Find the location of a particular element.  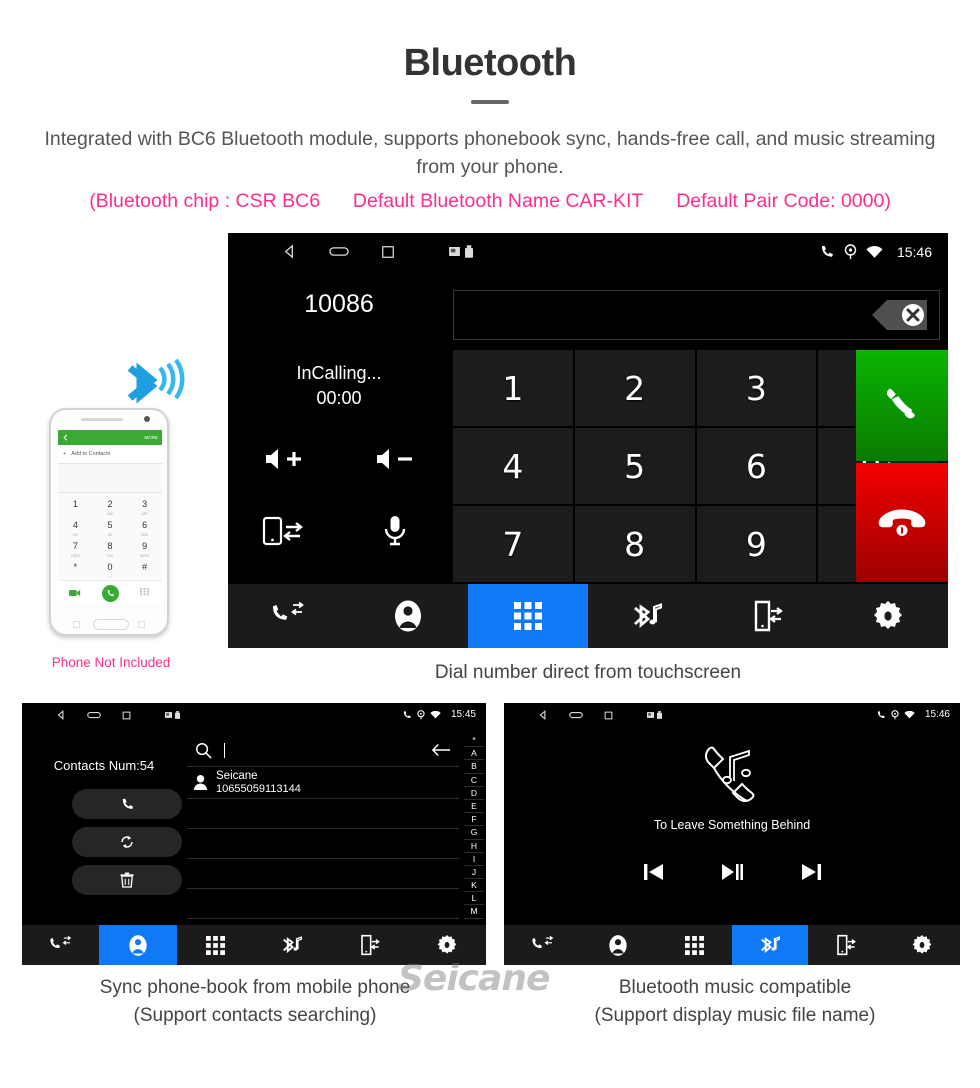

phone-call-button is located at coordinates (110, 593).